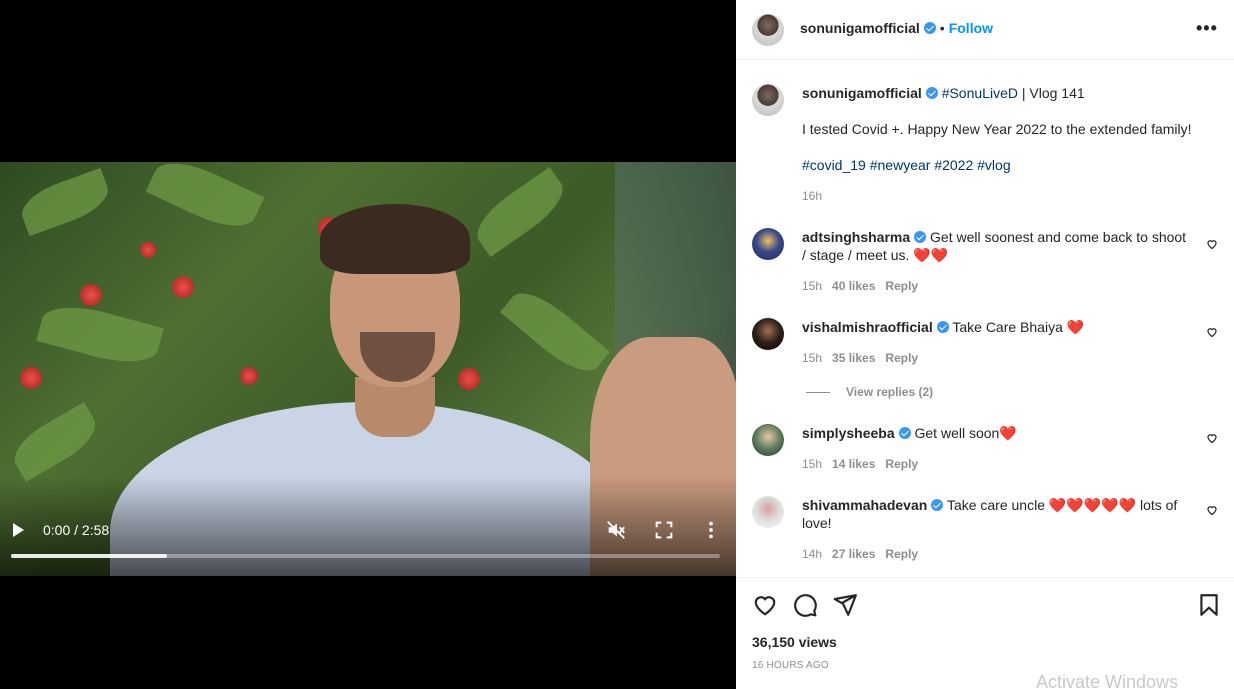 The image size is (1234, 689). Describe the element at coordinates (971, 28) in the screenshot. I see `follow-button: Follow` at that location.